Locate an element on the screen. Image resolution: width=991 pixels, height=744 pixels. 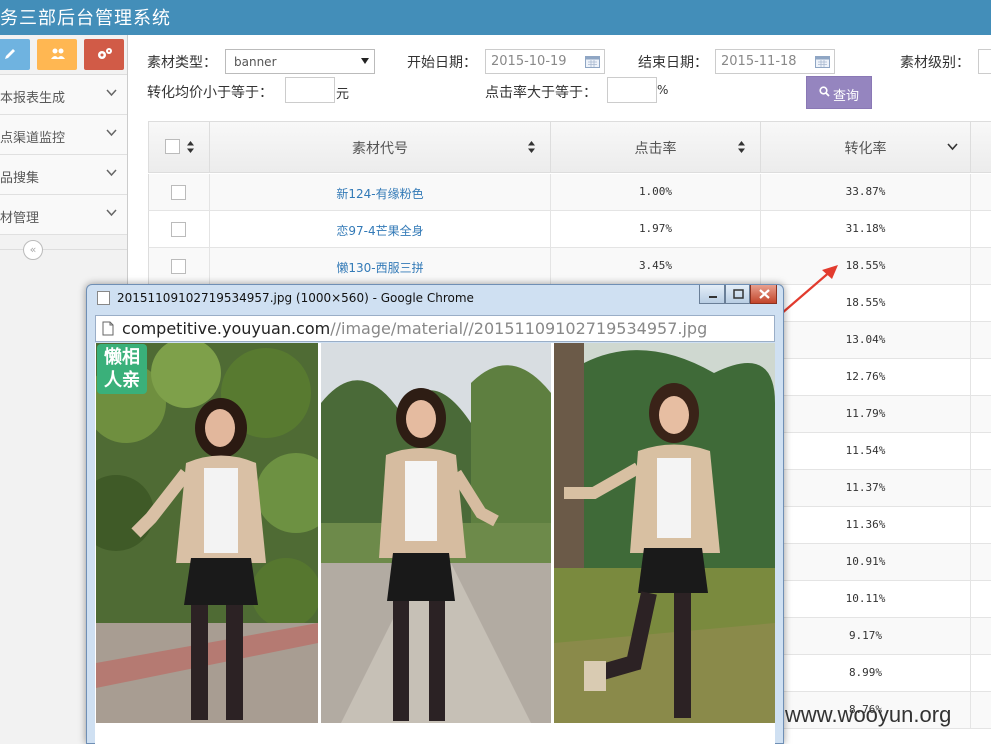
sidebar-item-reports: 本报表生成 is located at coordinates (63, 95).